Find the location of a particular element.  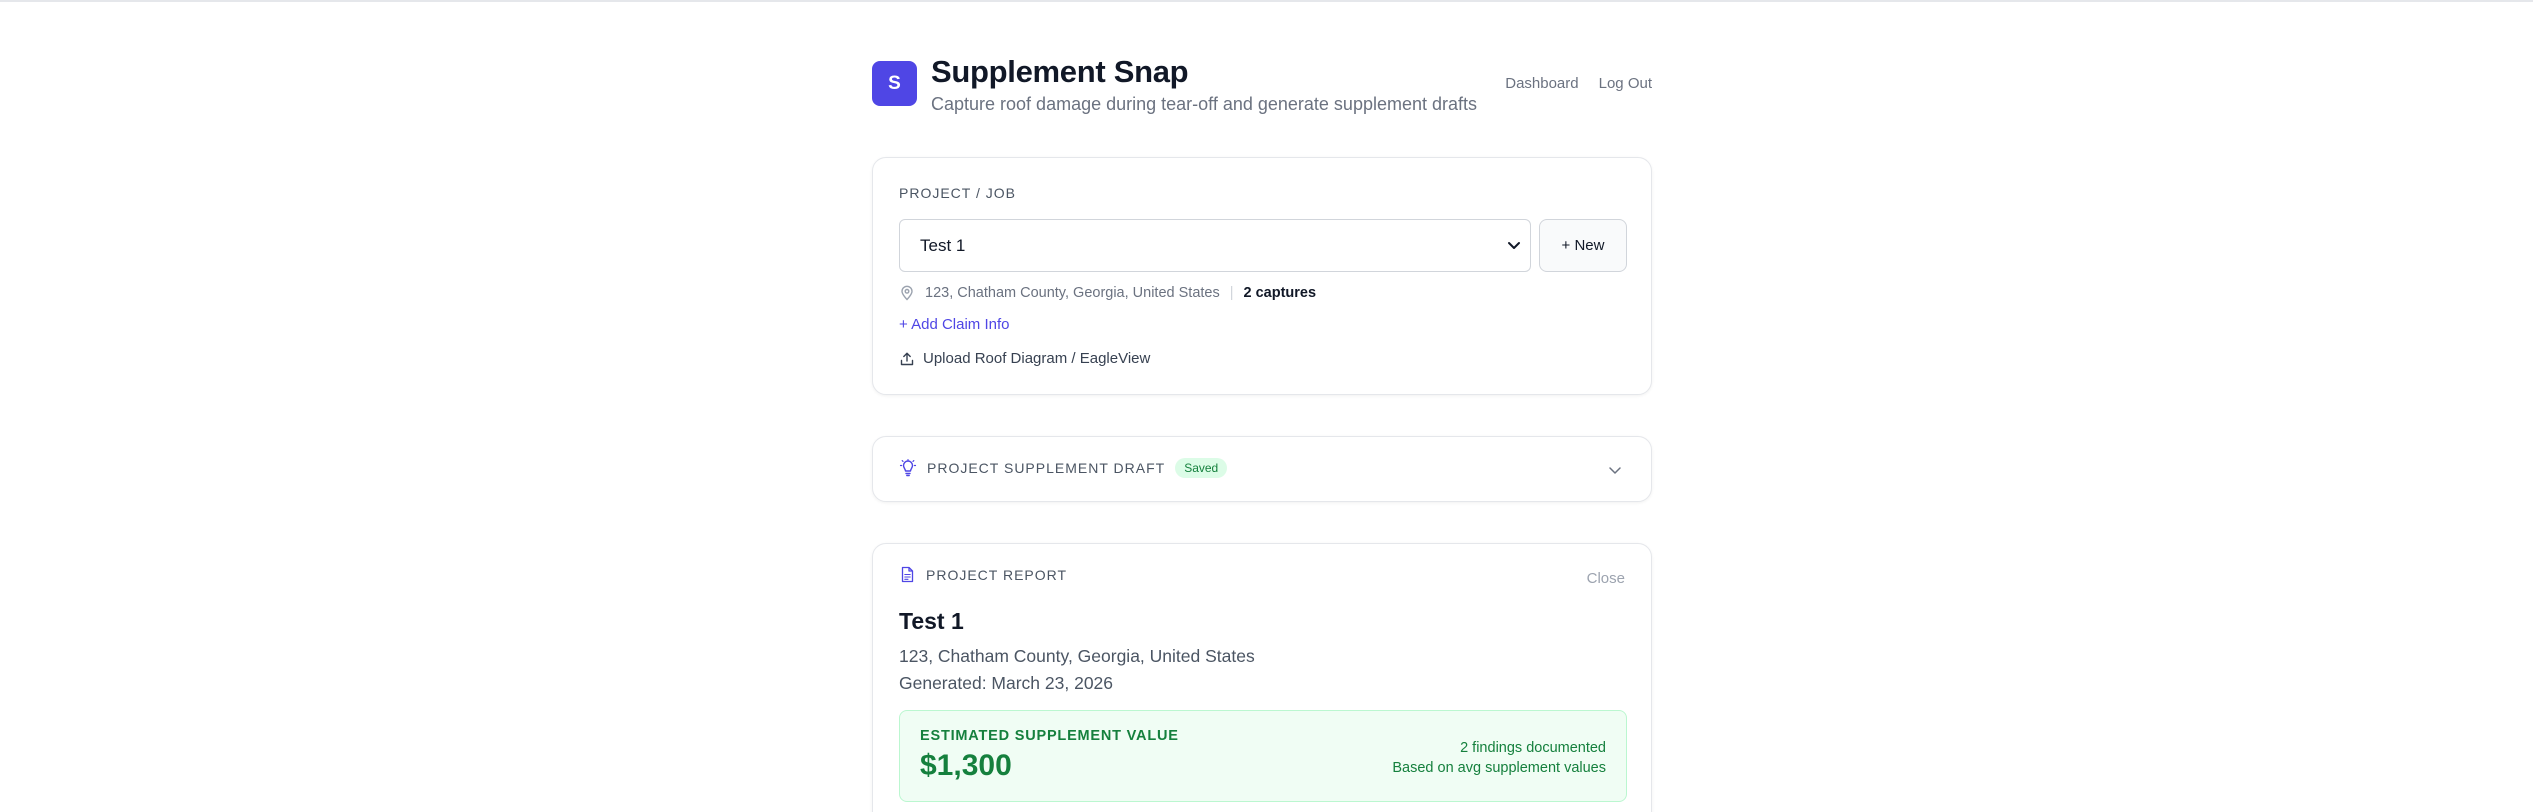

upload-icon is located at coordinates (907, 358).